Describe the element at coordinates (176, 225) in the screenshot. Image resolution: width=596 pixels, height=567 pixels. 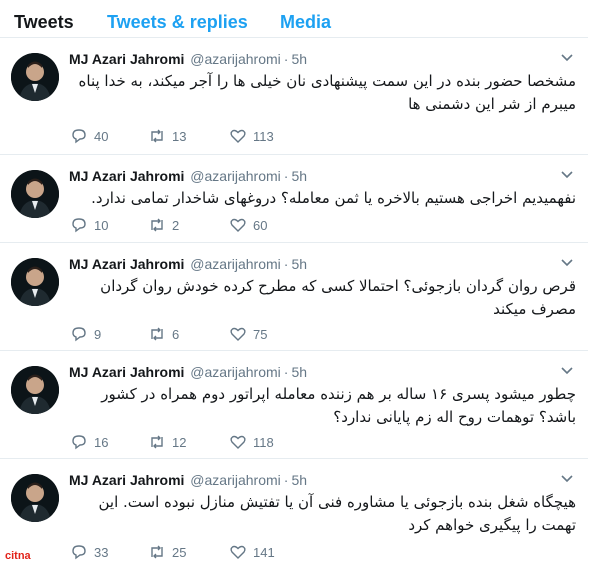
I see `retweet-count: 2` at that location.